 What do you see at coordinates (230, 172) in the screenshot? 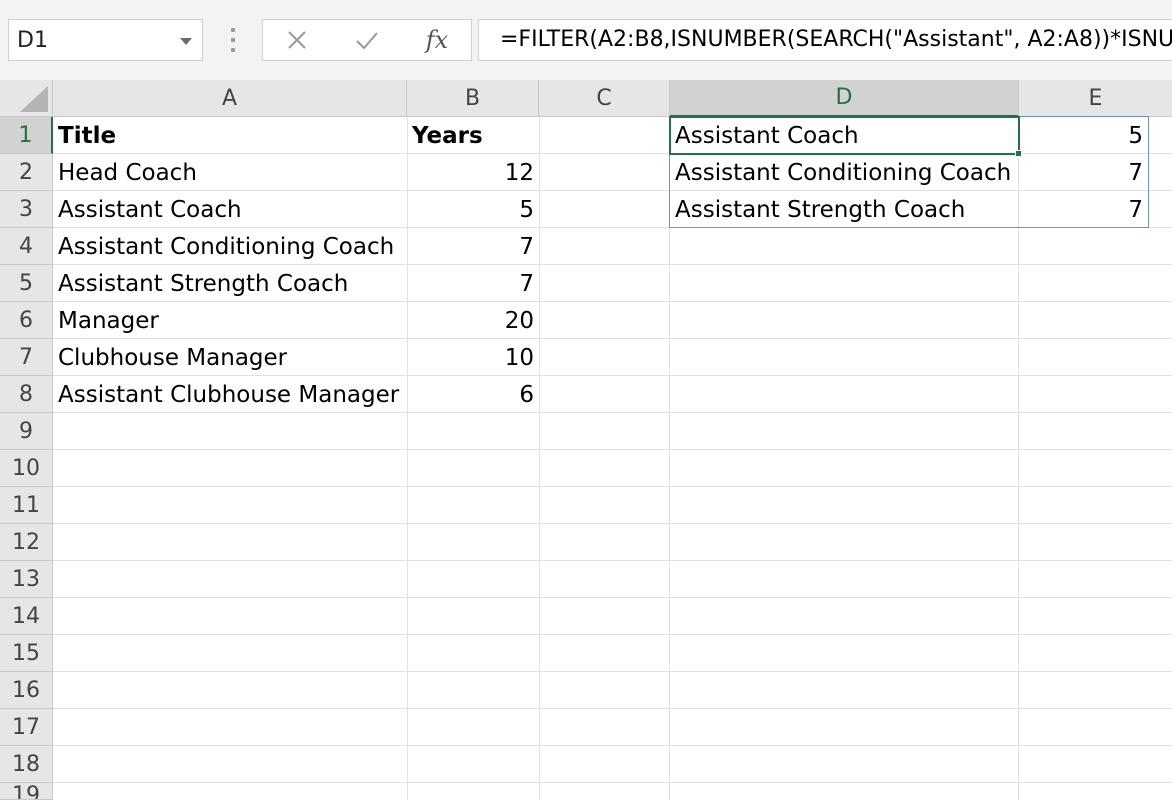
I see `cell-a2: Head Coach` at bounding box center [230, 172].